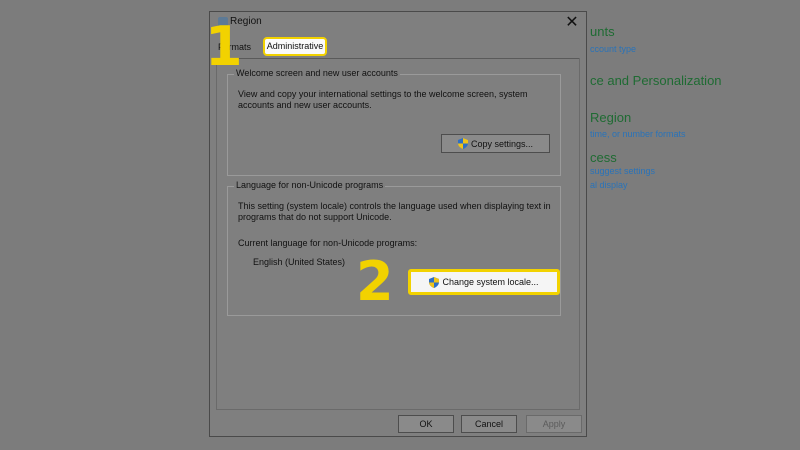  I want to click on bg-heading-ease-of-access: cess, so click(603, 157).